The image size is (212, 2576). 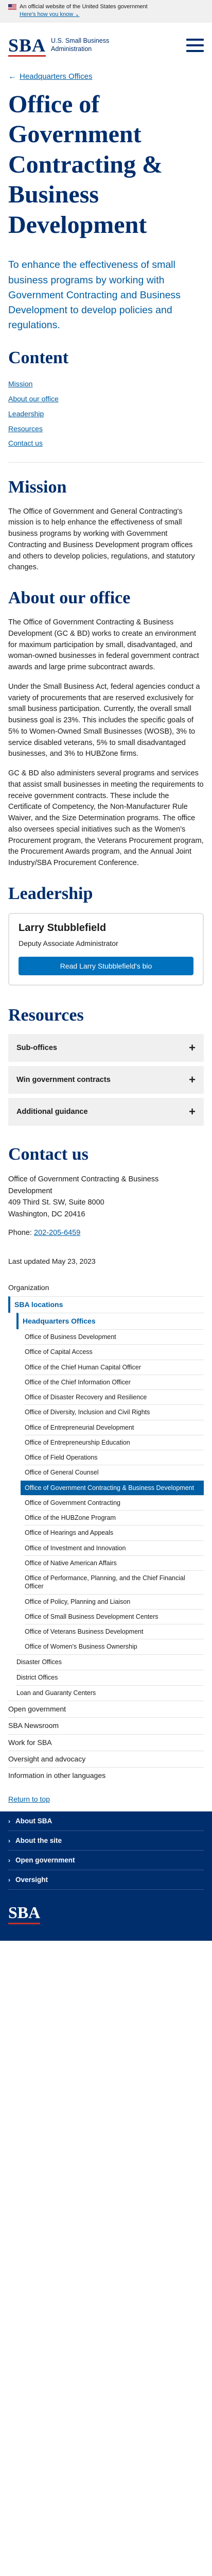 What do you see at coordinates (106, 76) in the screenshot?
I see `breadcrumb: ← Headquarters Offices` at bounding box center [106, 76].